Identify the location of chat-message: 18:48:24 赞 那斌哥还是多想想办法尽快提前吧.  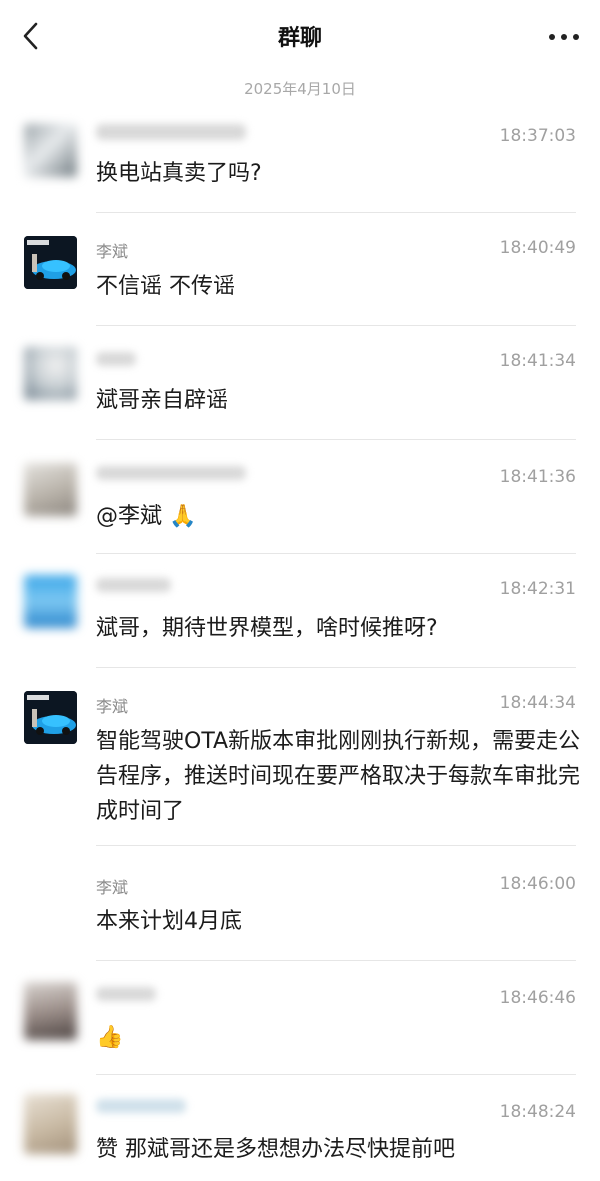
(300, 1137).